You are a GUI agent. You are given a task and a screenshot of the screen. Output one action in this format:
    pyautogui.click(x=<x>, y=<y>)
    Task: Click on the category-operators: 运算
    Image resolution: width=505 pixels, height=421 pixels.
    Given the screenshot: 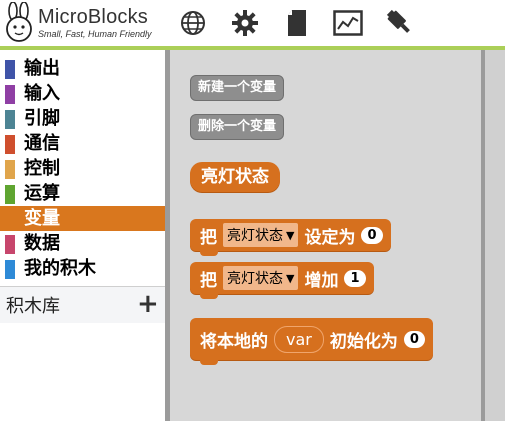 What is the action you would take?
    pyautogui.click(x=82, y=193)
    